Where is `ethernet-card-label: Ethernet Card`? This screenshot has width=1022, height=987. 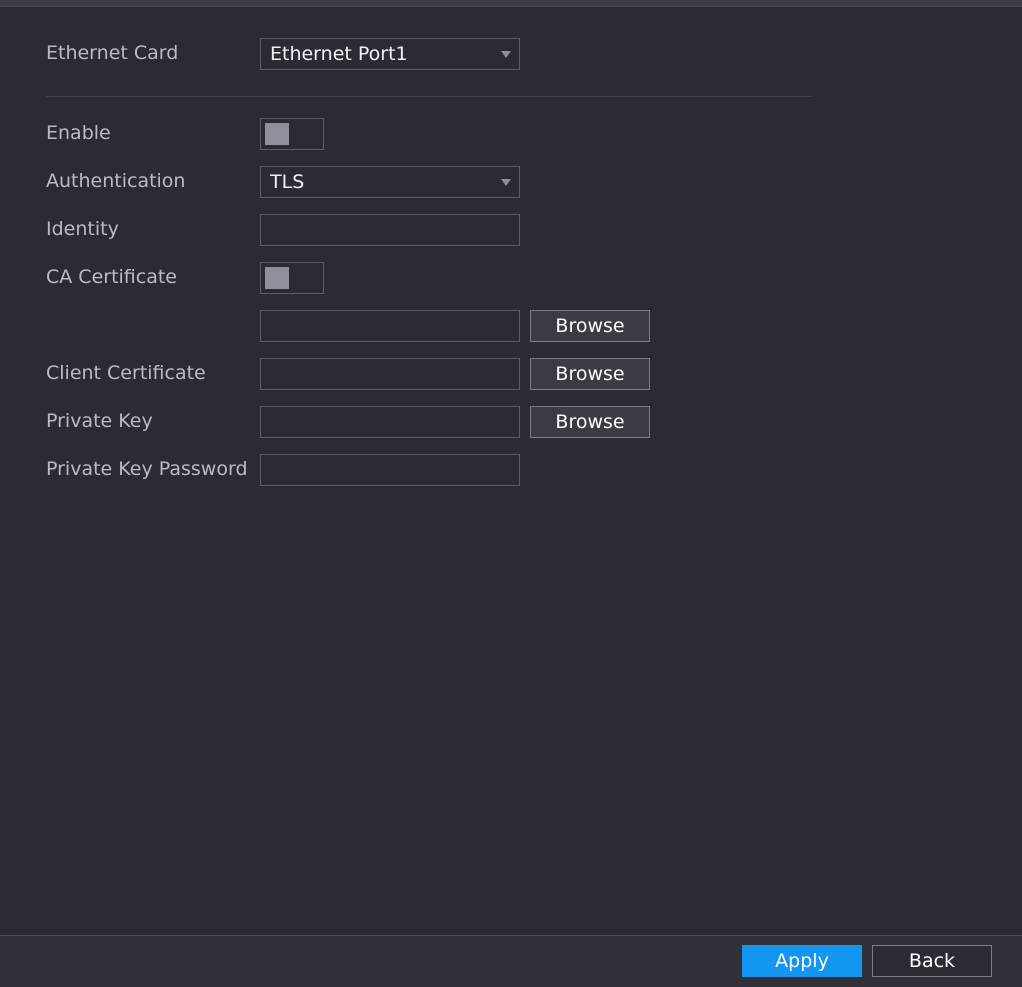 ethernet-card-label: Ethernet Card is located at coordinates (112, 53).